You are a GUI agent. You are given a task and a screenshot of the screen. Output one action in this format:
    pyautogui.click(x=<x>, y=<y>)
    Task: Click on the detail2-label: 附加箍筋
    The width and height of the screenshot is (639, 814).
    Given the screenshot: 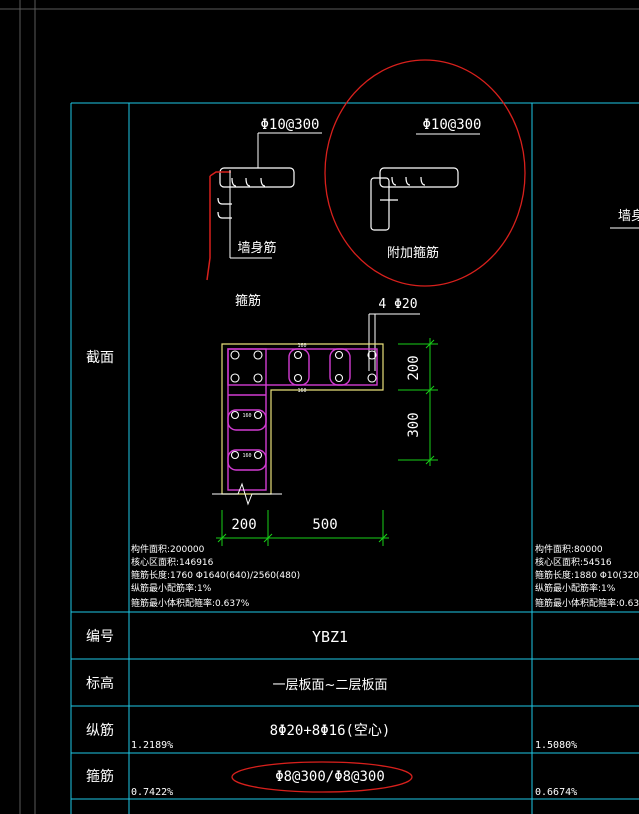 What is the action you would take?
    pyautogui.click(x=413, y=253)
    